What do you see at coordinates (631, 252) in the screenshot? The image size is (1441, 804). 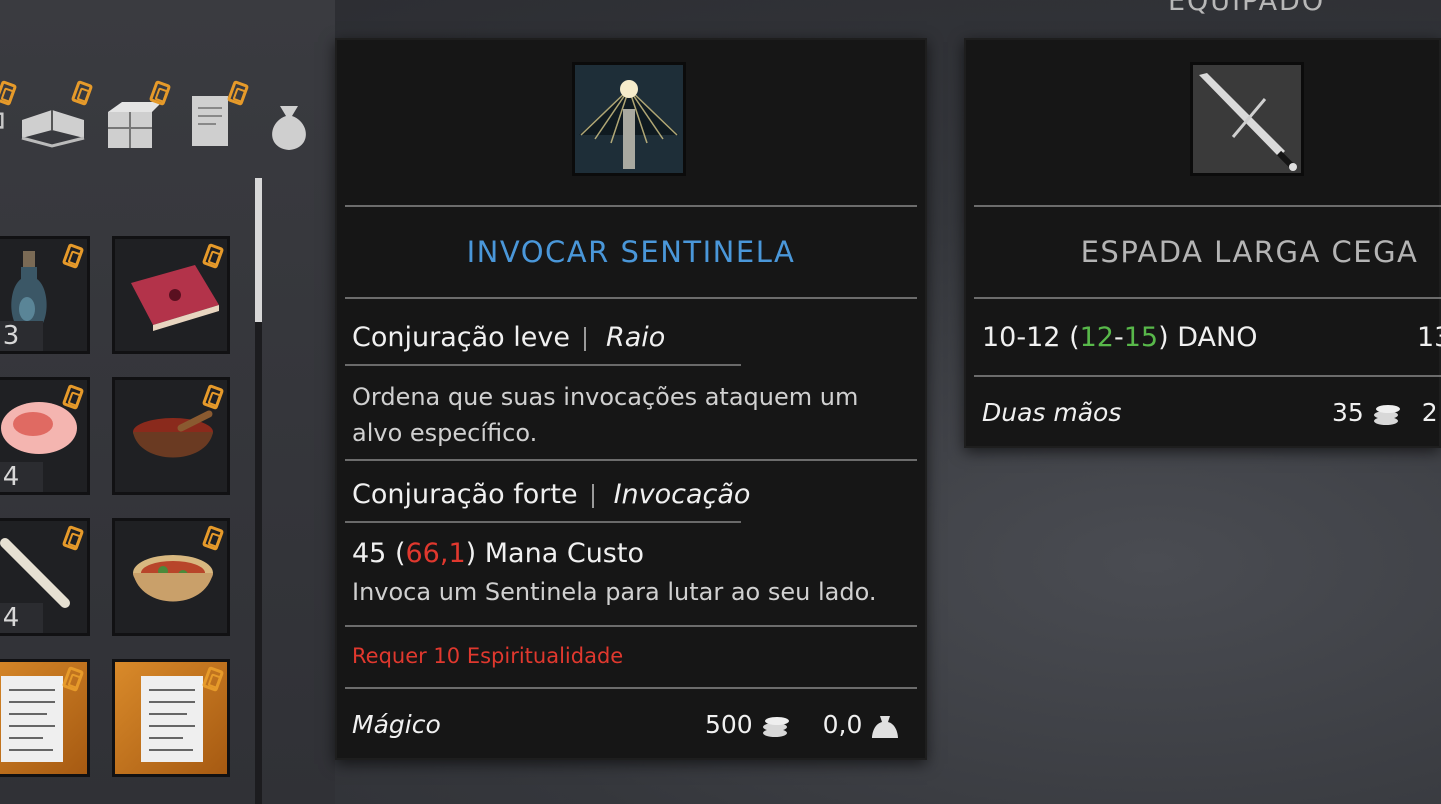 I see `spell-title: INVOCAR SENTINELA` at bounding box center [631, 252].